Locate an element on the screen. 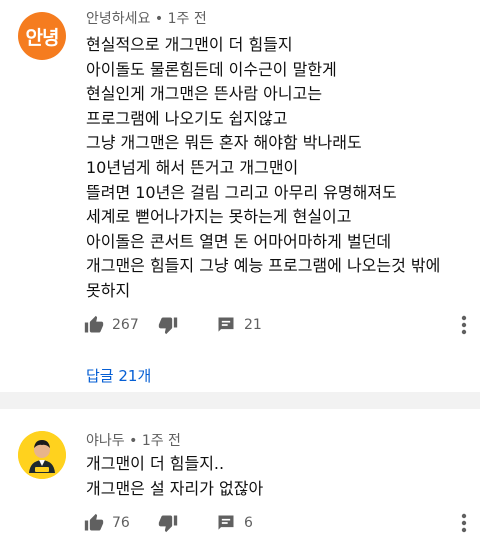 This screenshot has height=546, width=480. reply-count: 21 is located at coordinates (253, 325).